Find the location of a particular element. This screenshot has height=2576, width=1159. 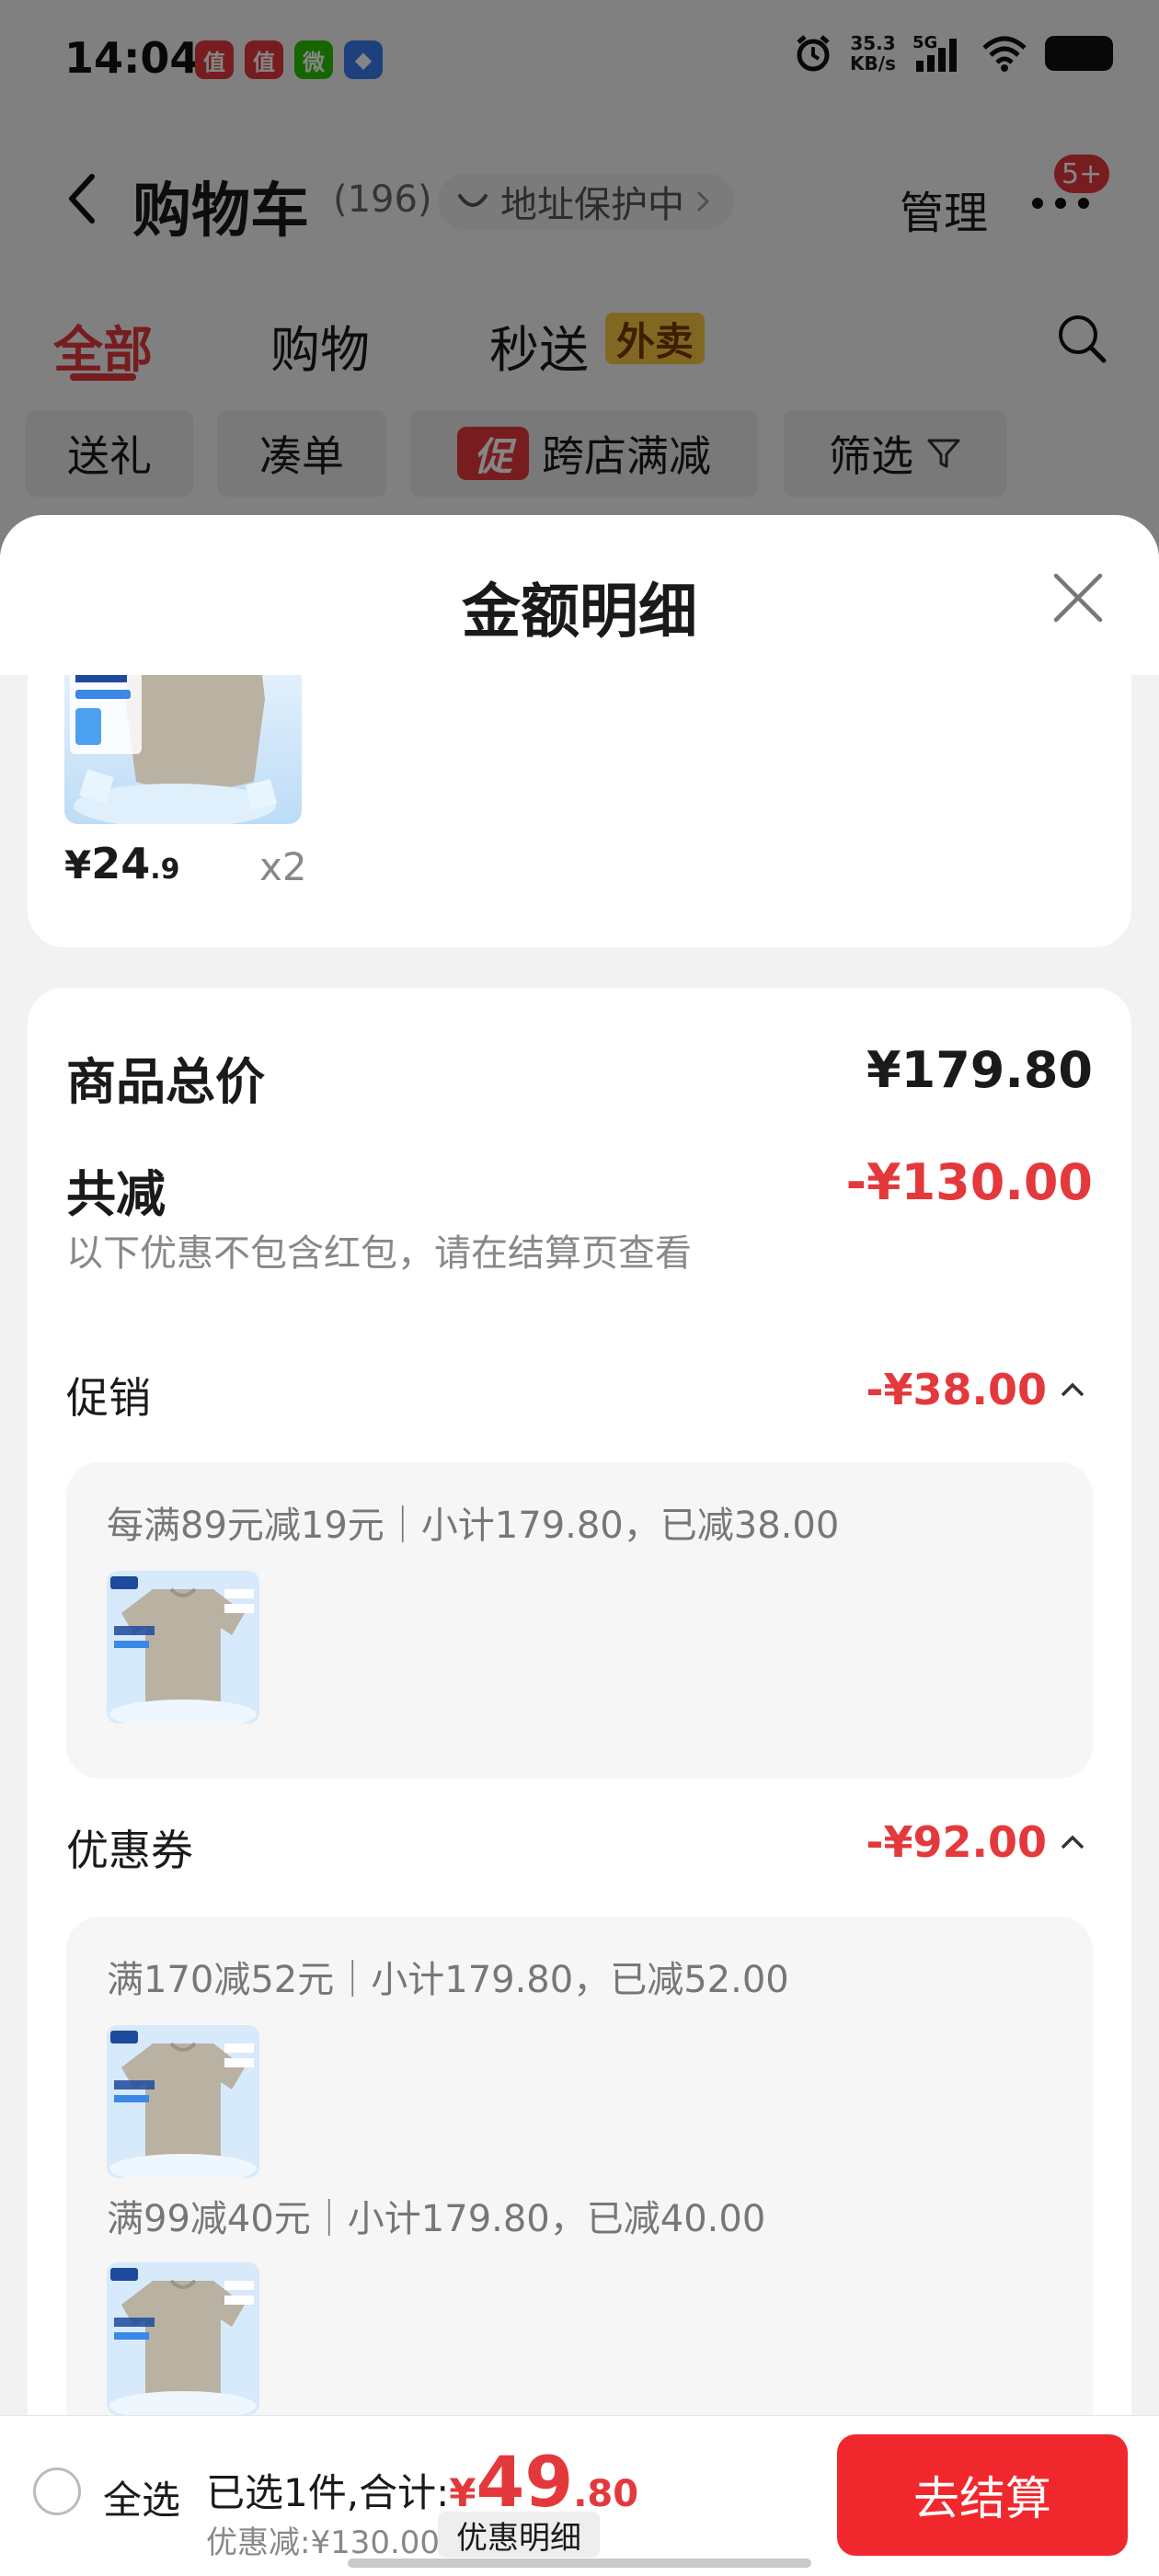

total-reduce-label: 共减 is located at coordinates (116, 1194).